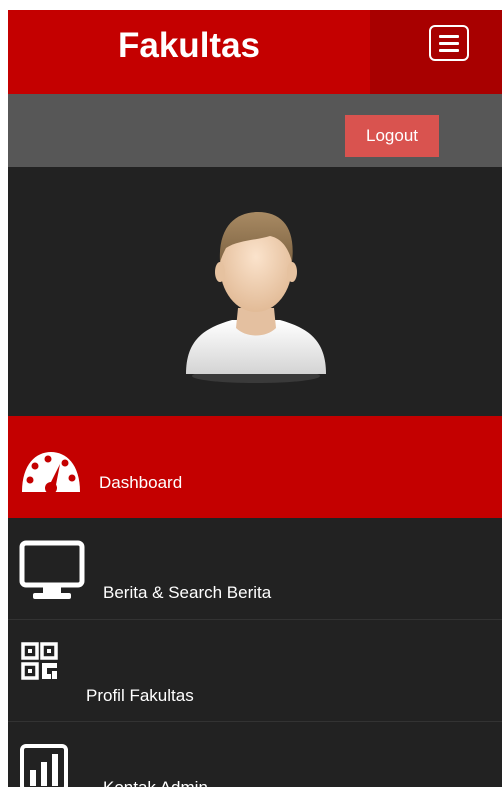 This screenshot has width=502, height=787. Describe the element at coordinates (52, 569) in the screenshot. I see `monitor-icon` at that location.